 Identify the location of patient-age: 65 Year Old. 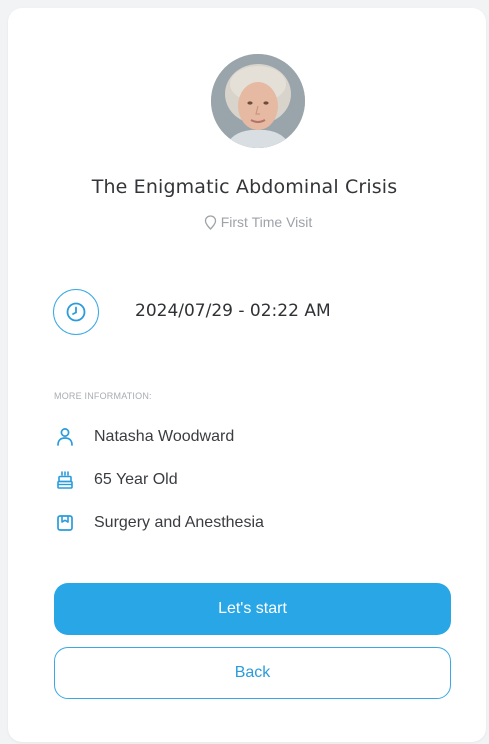
(136, 479).